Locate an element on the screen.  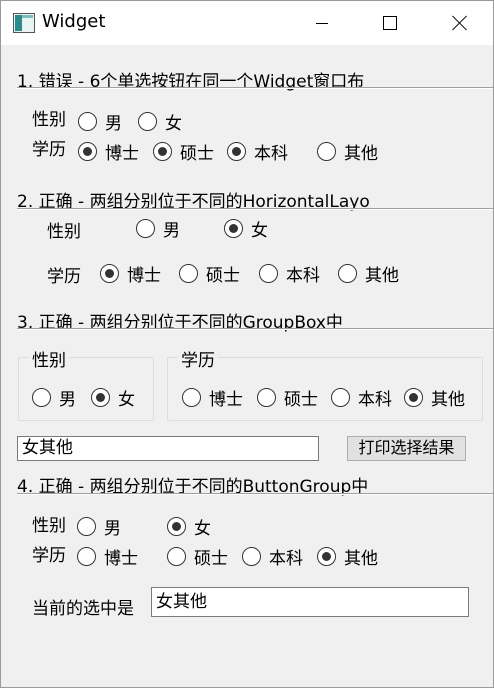
close-button is located at coordinates (460, 23).